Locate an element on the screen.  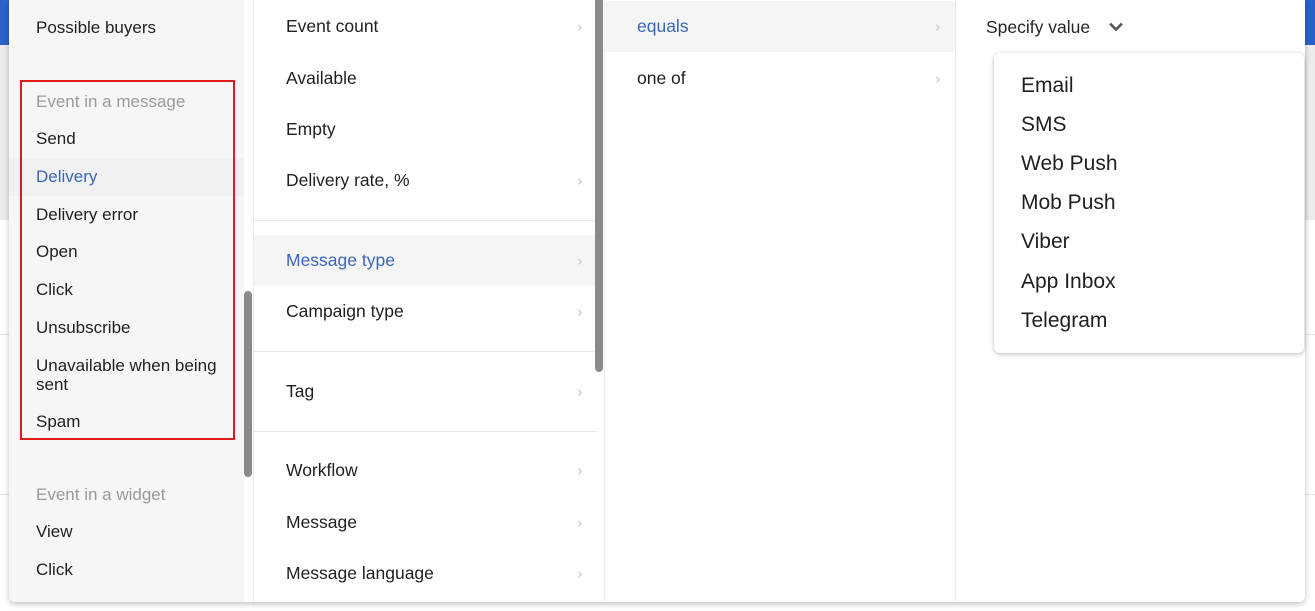
item-label: Delivery rate, % is located at coordinates (348, 180).